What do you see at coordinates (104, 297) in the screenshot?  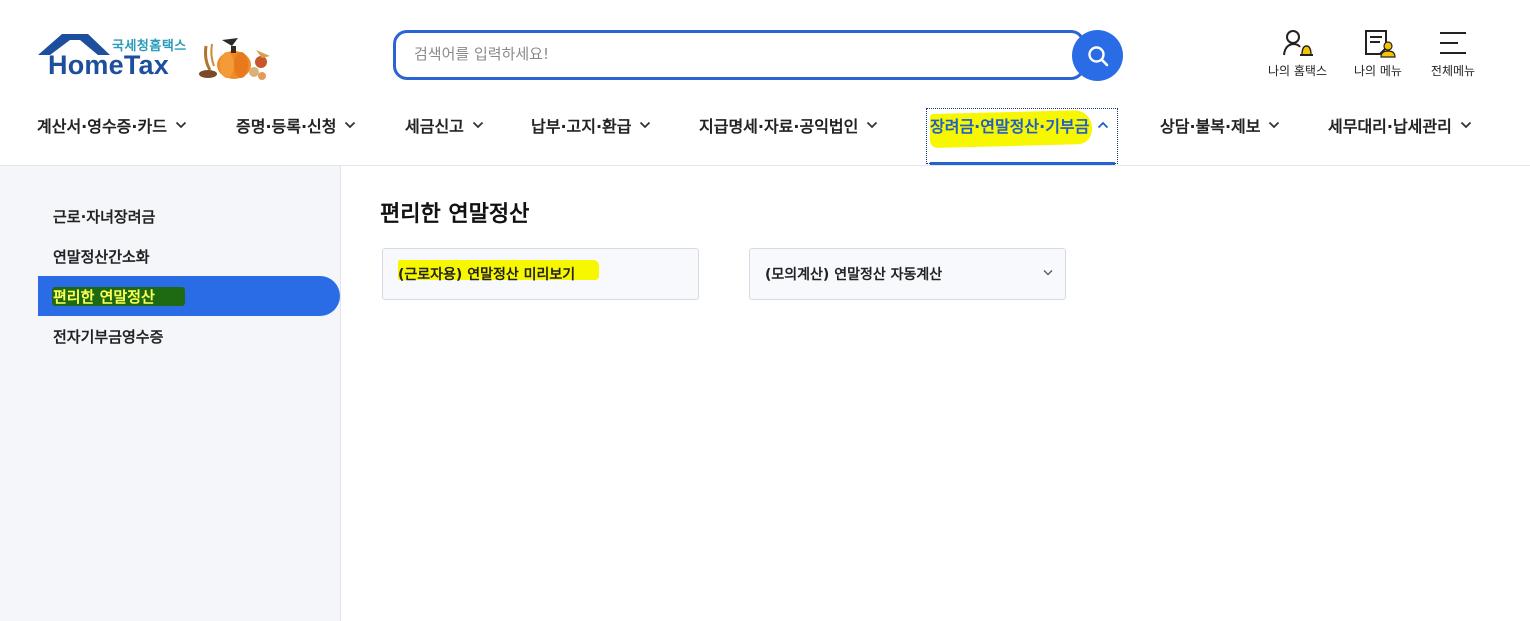 I see `sidebar-item-label: 편리한 연말정산` at bounding box center [104, 297].